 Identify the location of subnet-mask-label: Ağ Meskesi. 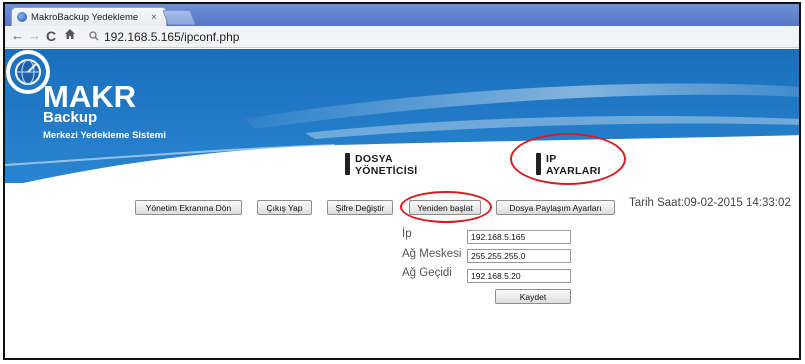
(432, 254).